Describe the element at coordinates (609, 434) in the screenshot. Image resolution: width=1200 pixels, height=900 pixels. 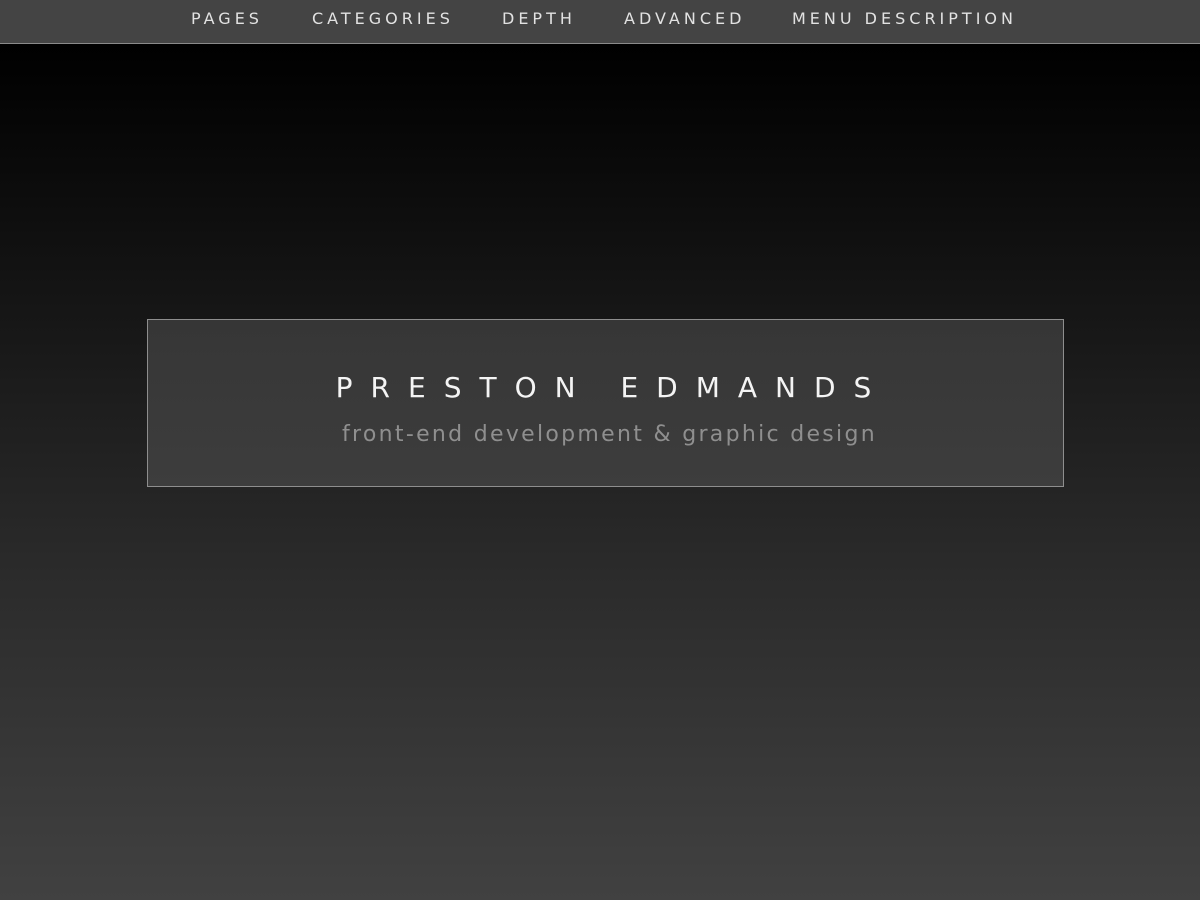
I see `site-tagline: front-end development & graphic design` at that location.